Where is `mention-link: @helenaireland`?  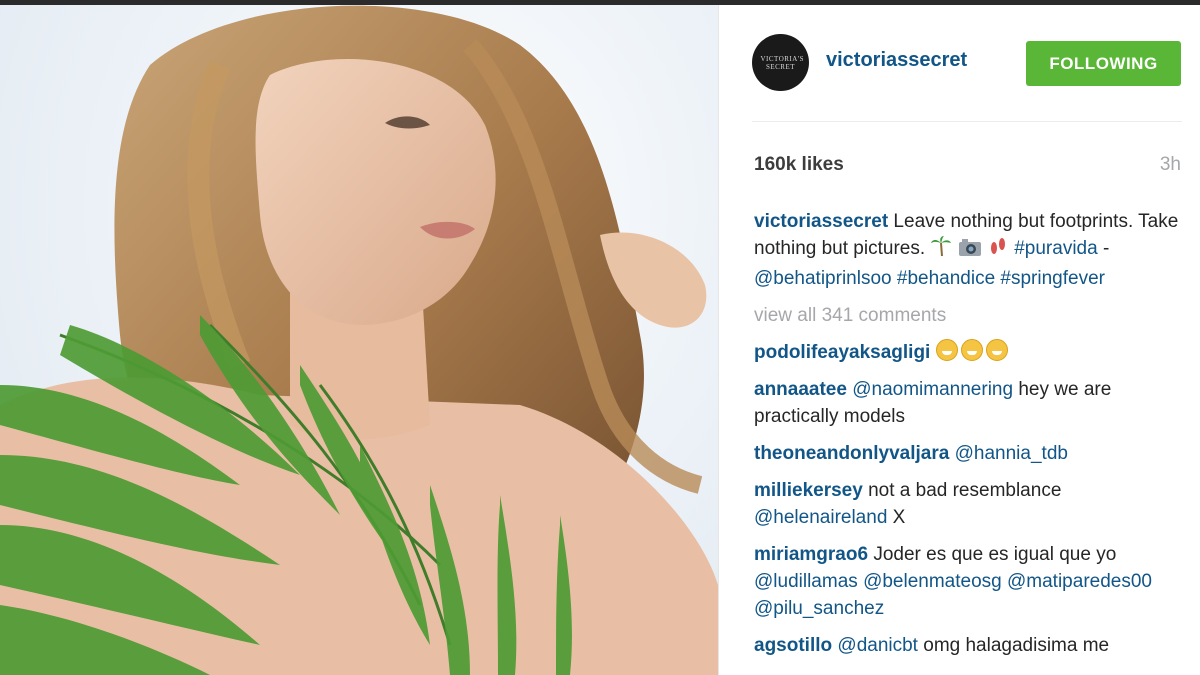 mention-link: @helenaireland is located at coordinates (820, 517).